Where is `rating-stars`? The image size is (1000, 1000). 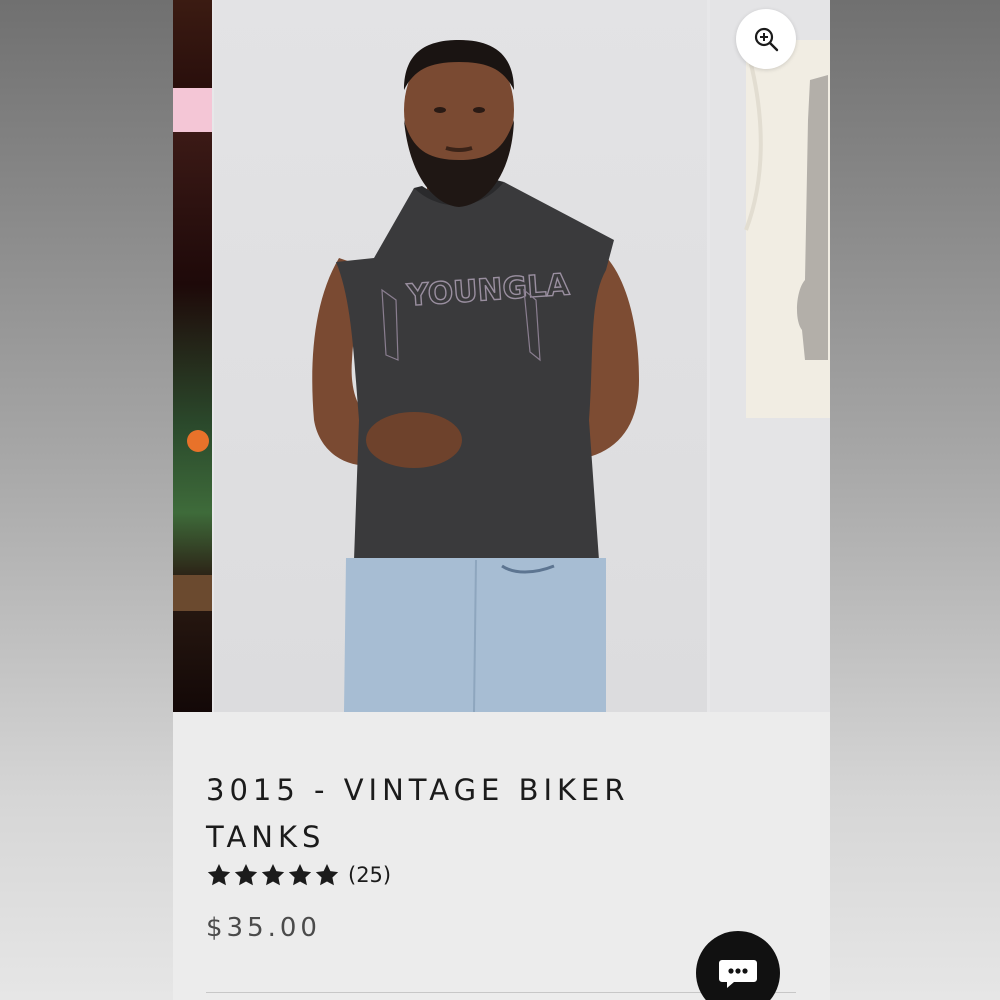
rating-stars is located at coordinates (273, 875).